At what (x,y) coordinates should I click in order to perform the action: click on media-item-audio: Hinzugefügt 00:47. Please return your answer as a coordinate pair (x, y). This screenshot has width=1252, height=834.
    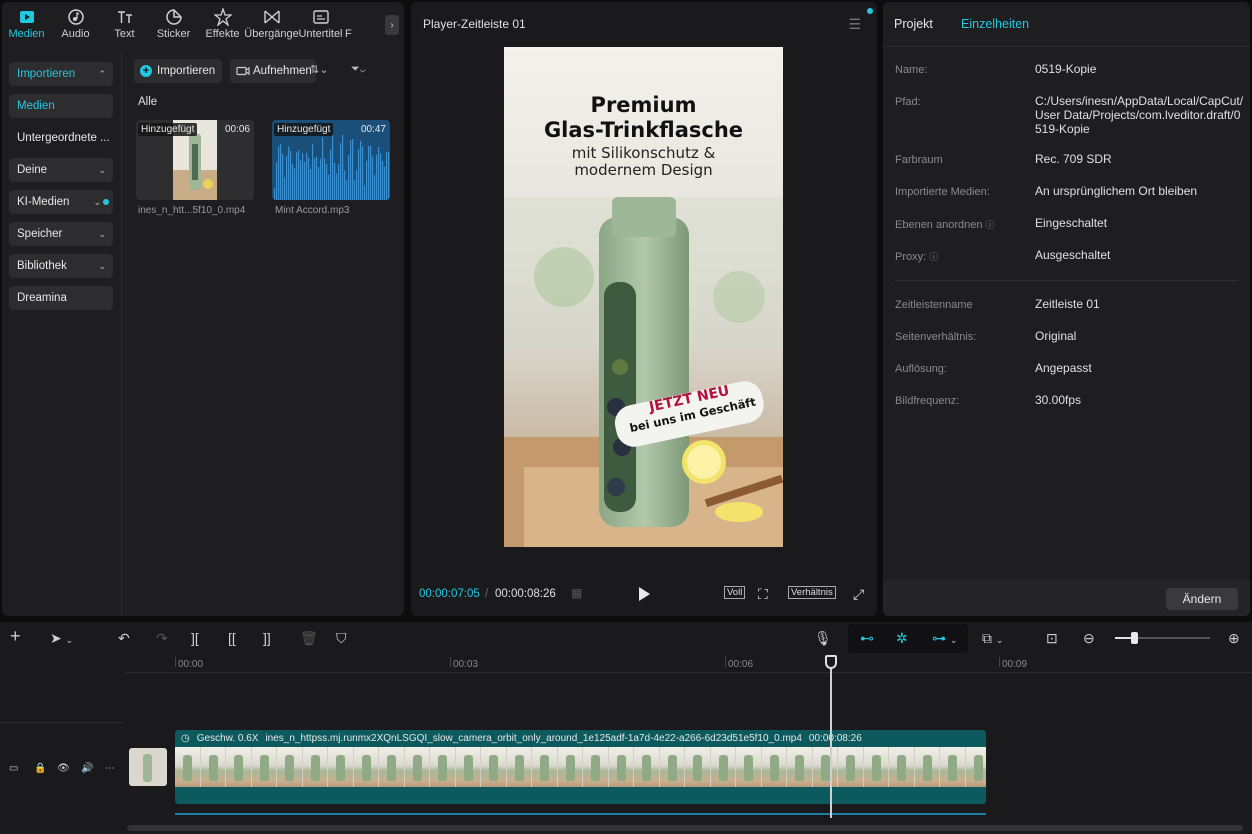
    Looking at the image, I should click on (331, 160).